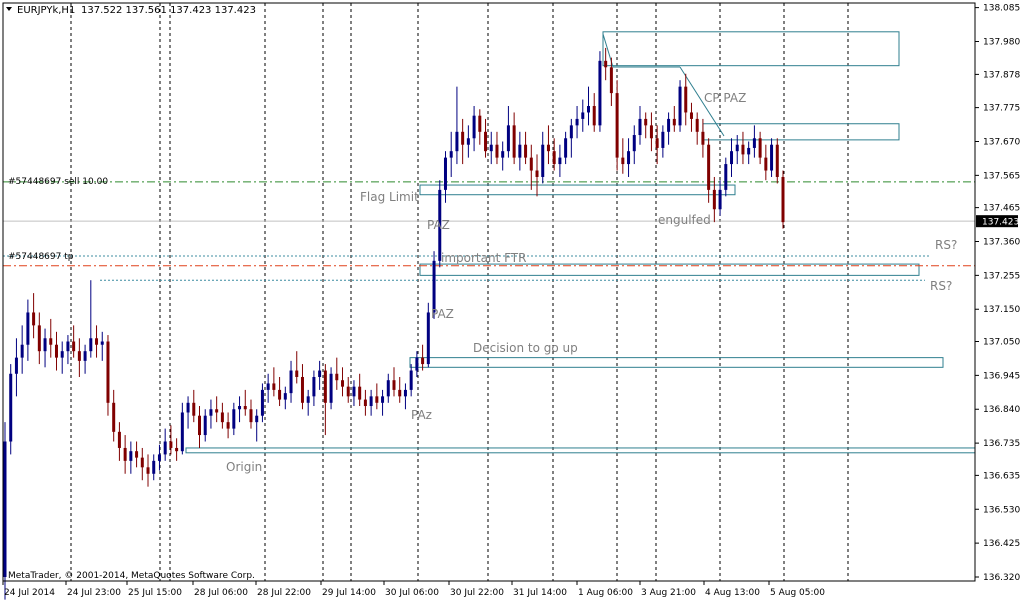 This screenshot has height=600, width=1020. I want to click on annotation-label: PAZ, so click(438, 225).